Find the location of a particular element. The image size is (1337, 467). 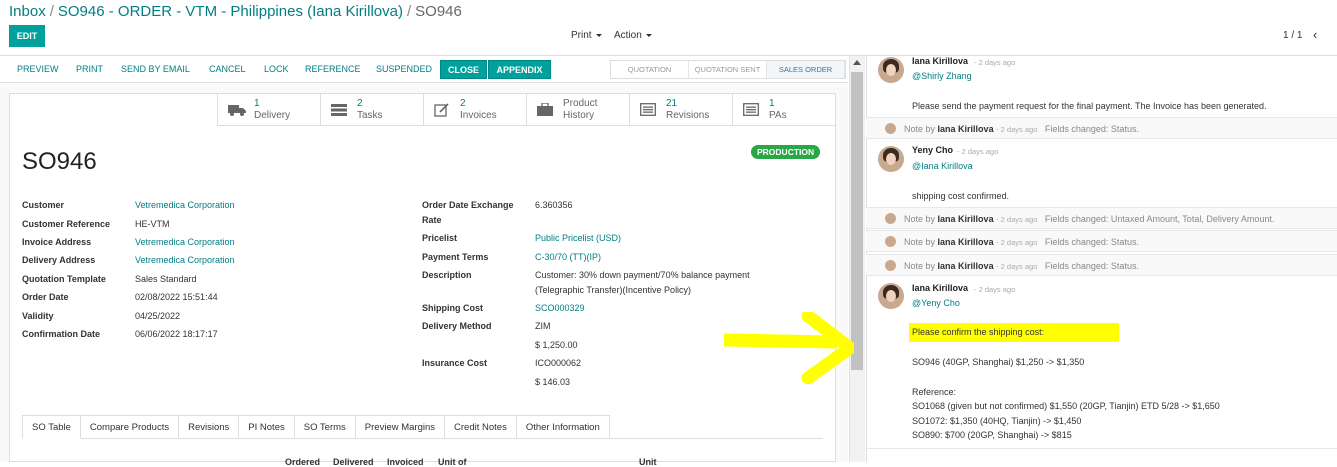

pricelist-value: Public Pricelist (USD) is located at coordinates (578, 238).